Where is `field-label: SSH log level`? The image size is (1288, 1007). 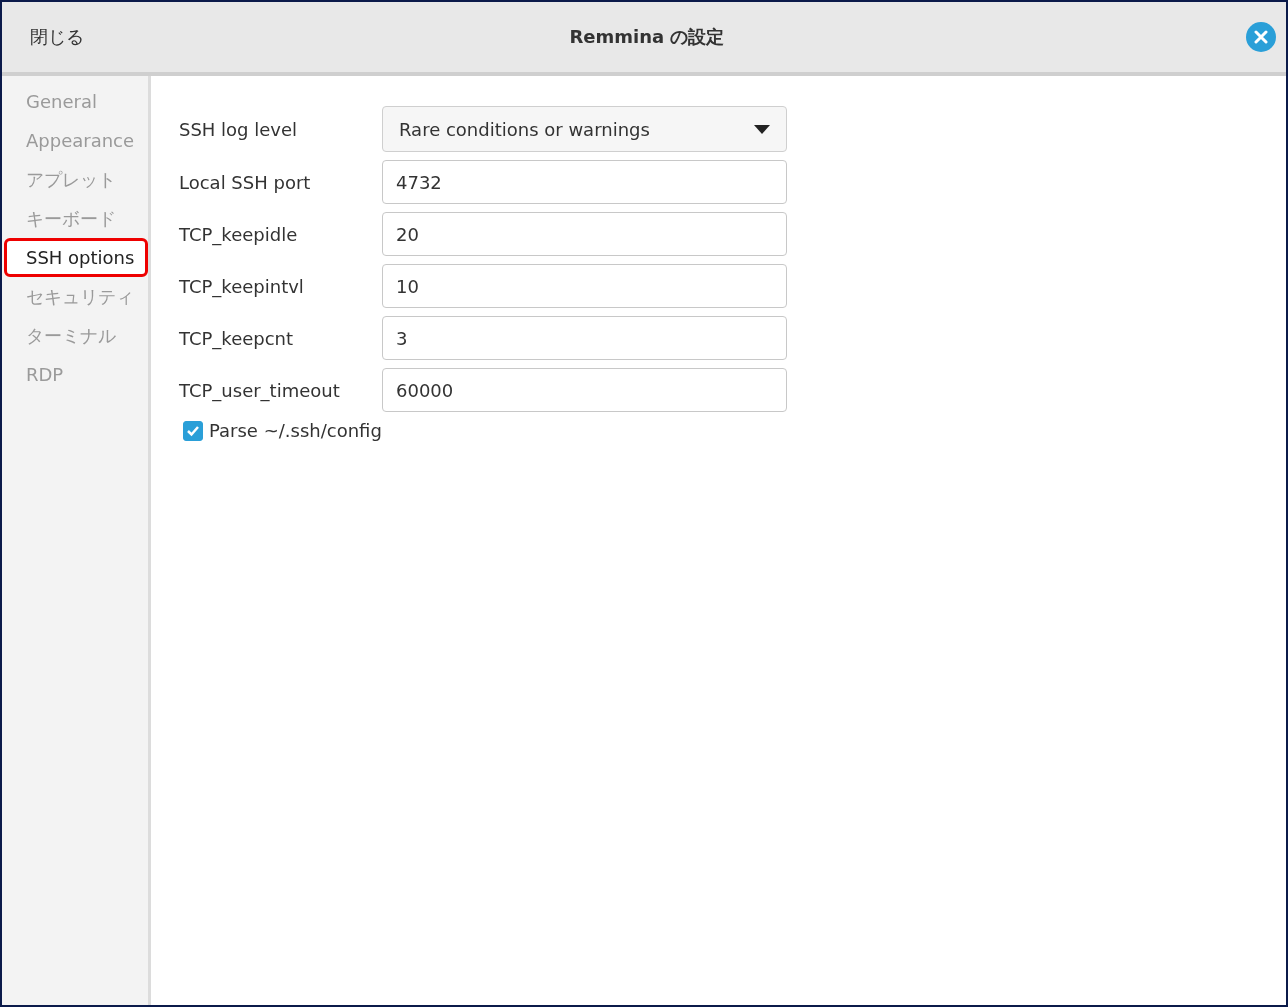
field-label: SSH log level is located at coordinates (239, 129).